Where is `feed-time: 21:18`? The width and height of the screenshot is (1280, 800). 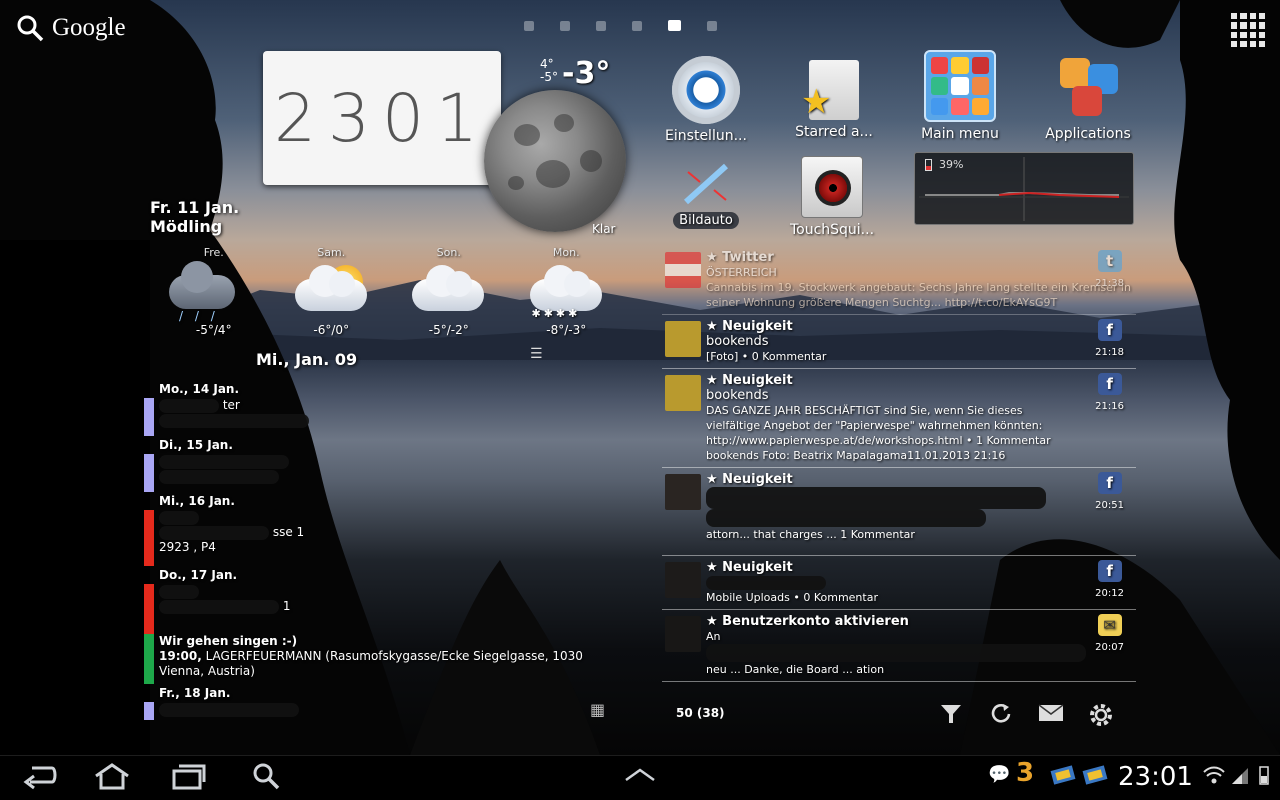
feed-time: 21:18 is located at coordinates (1109, 352).